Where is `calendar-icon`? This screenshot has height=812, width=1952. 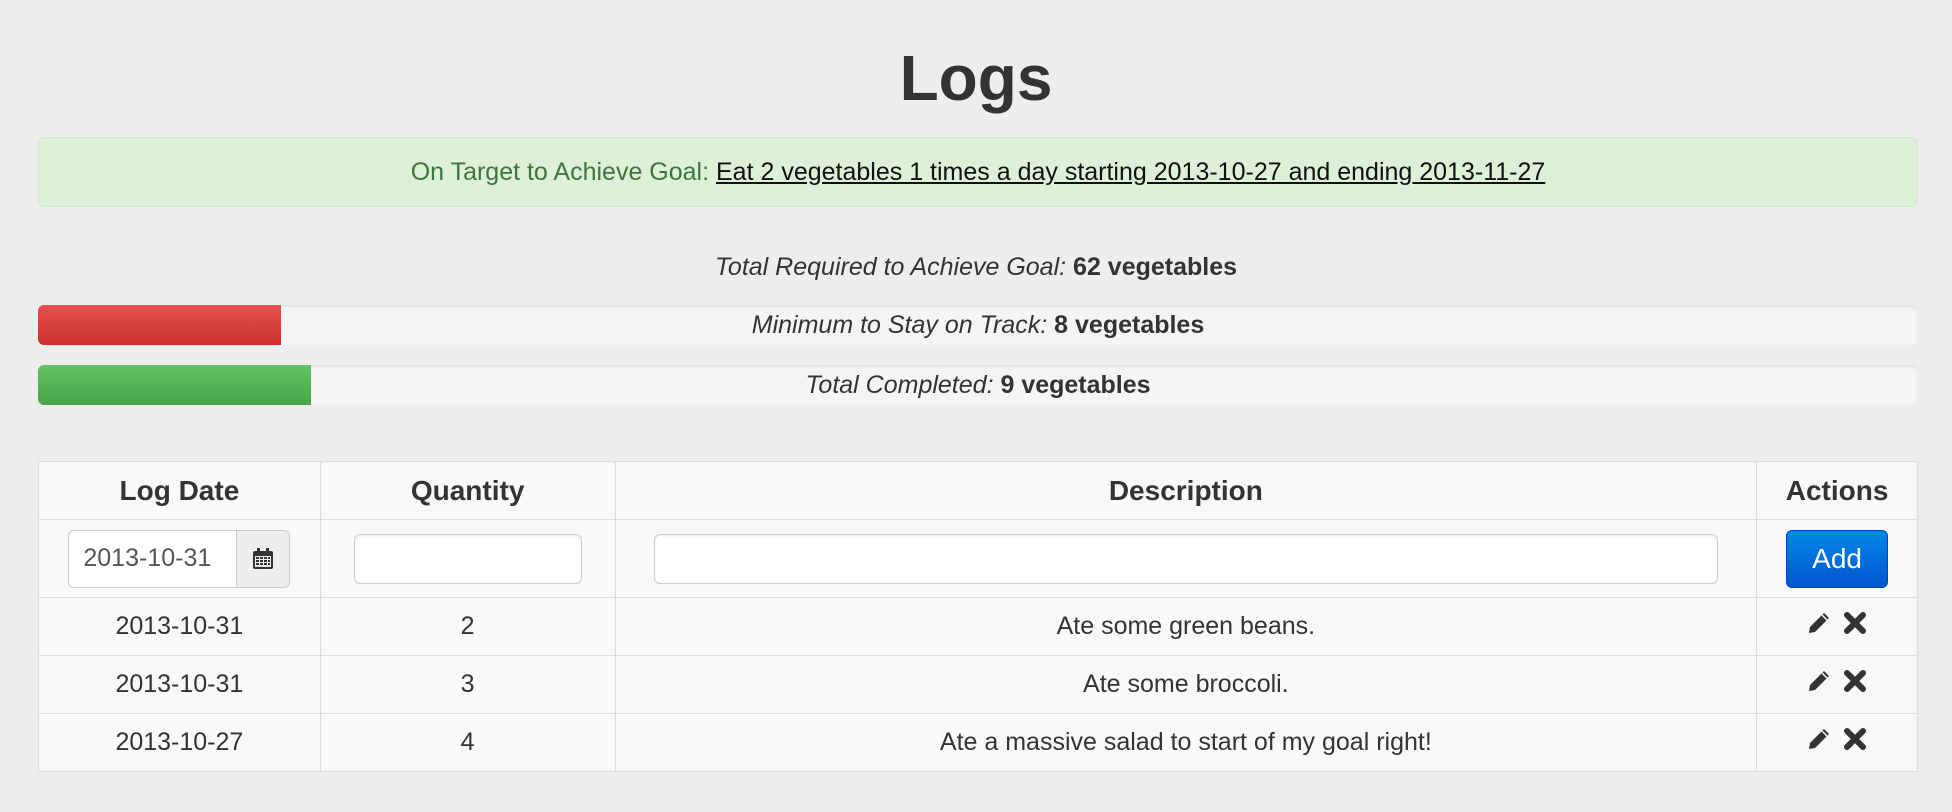
calendar-icon is located at coordinates (263, 558).